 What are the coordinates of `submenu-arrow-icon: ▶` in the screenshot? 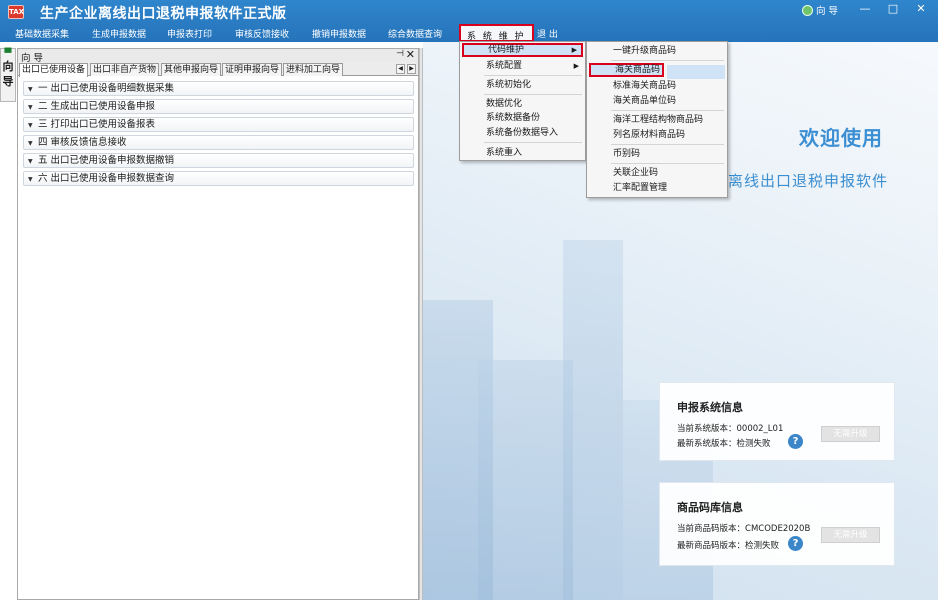 It's located at (576, 66).